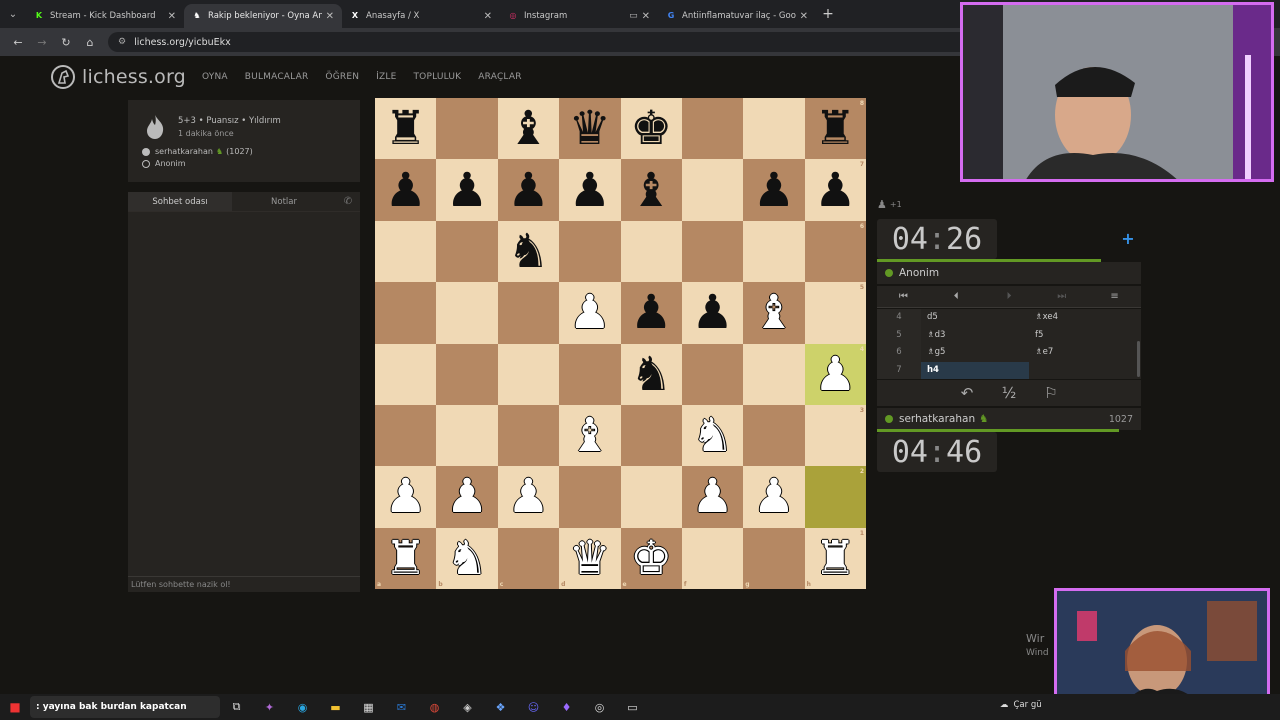  What do you see at coordinates (18, 42) in the screenshot?
I see `back-icon: ←` at bounding box center [18, 42].